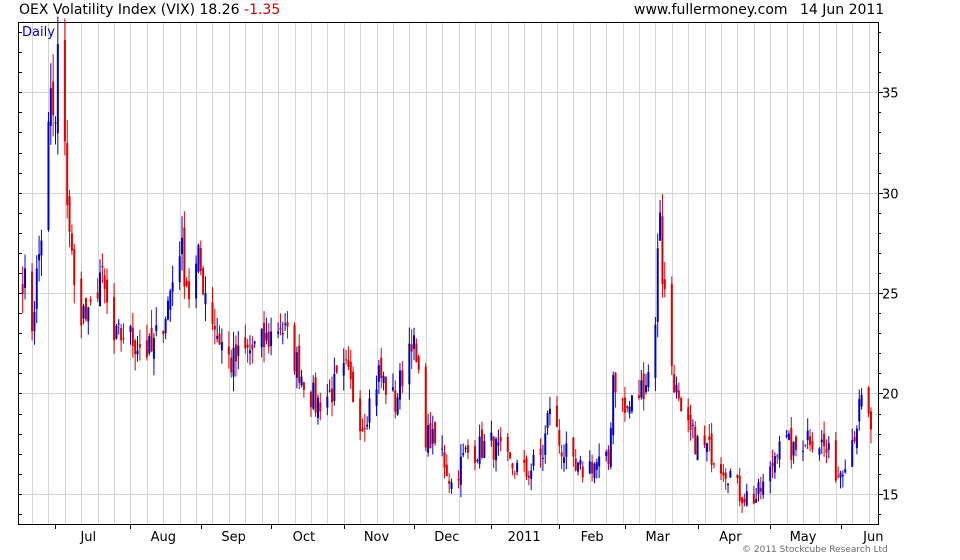 The image size is (960, 560). What do you see at coordinates (815, 550) in the screenshot?
I see `copyright-text: © 2011 Stockcube Research Ltd` at bounding box center [815, 550].